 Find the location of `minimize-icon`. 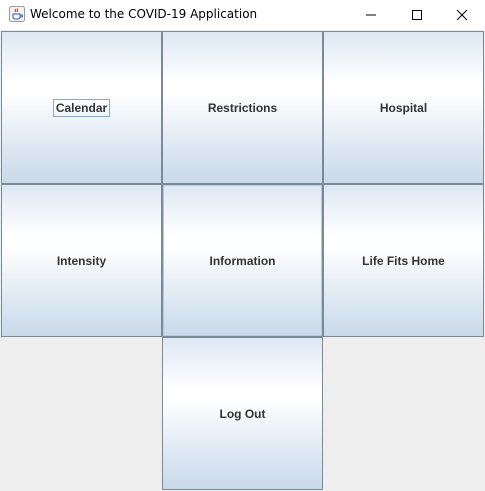

minimize-icon is located at coordinates (371, 15).